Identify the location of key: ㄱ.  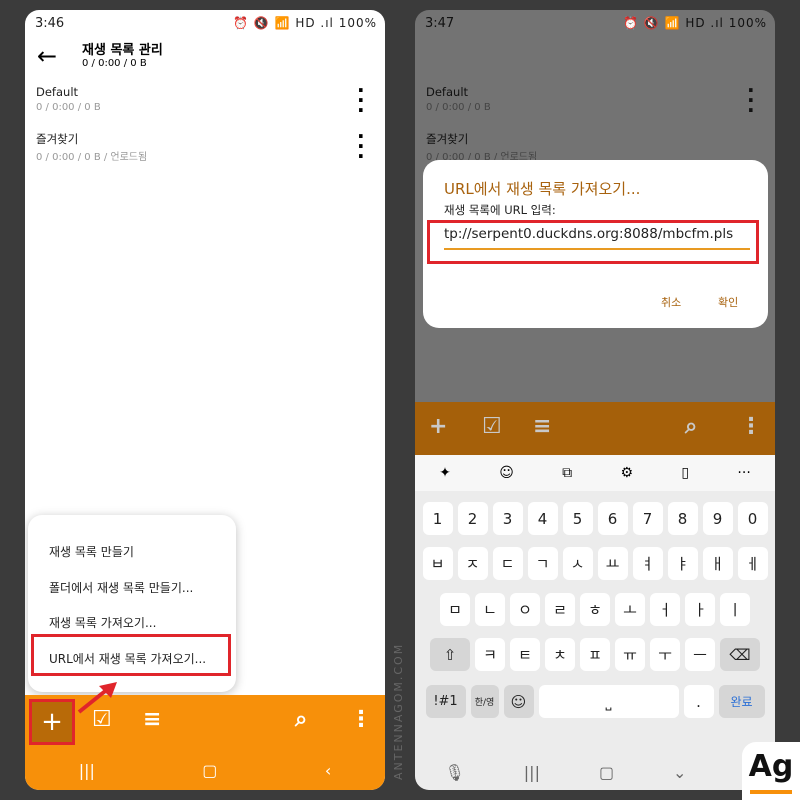
(542, 563).